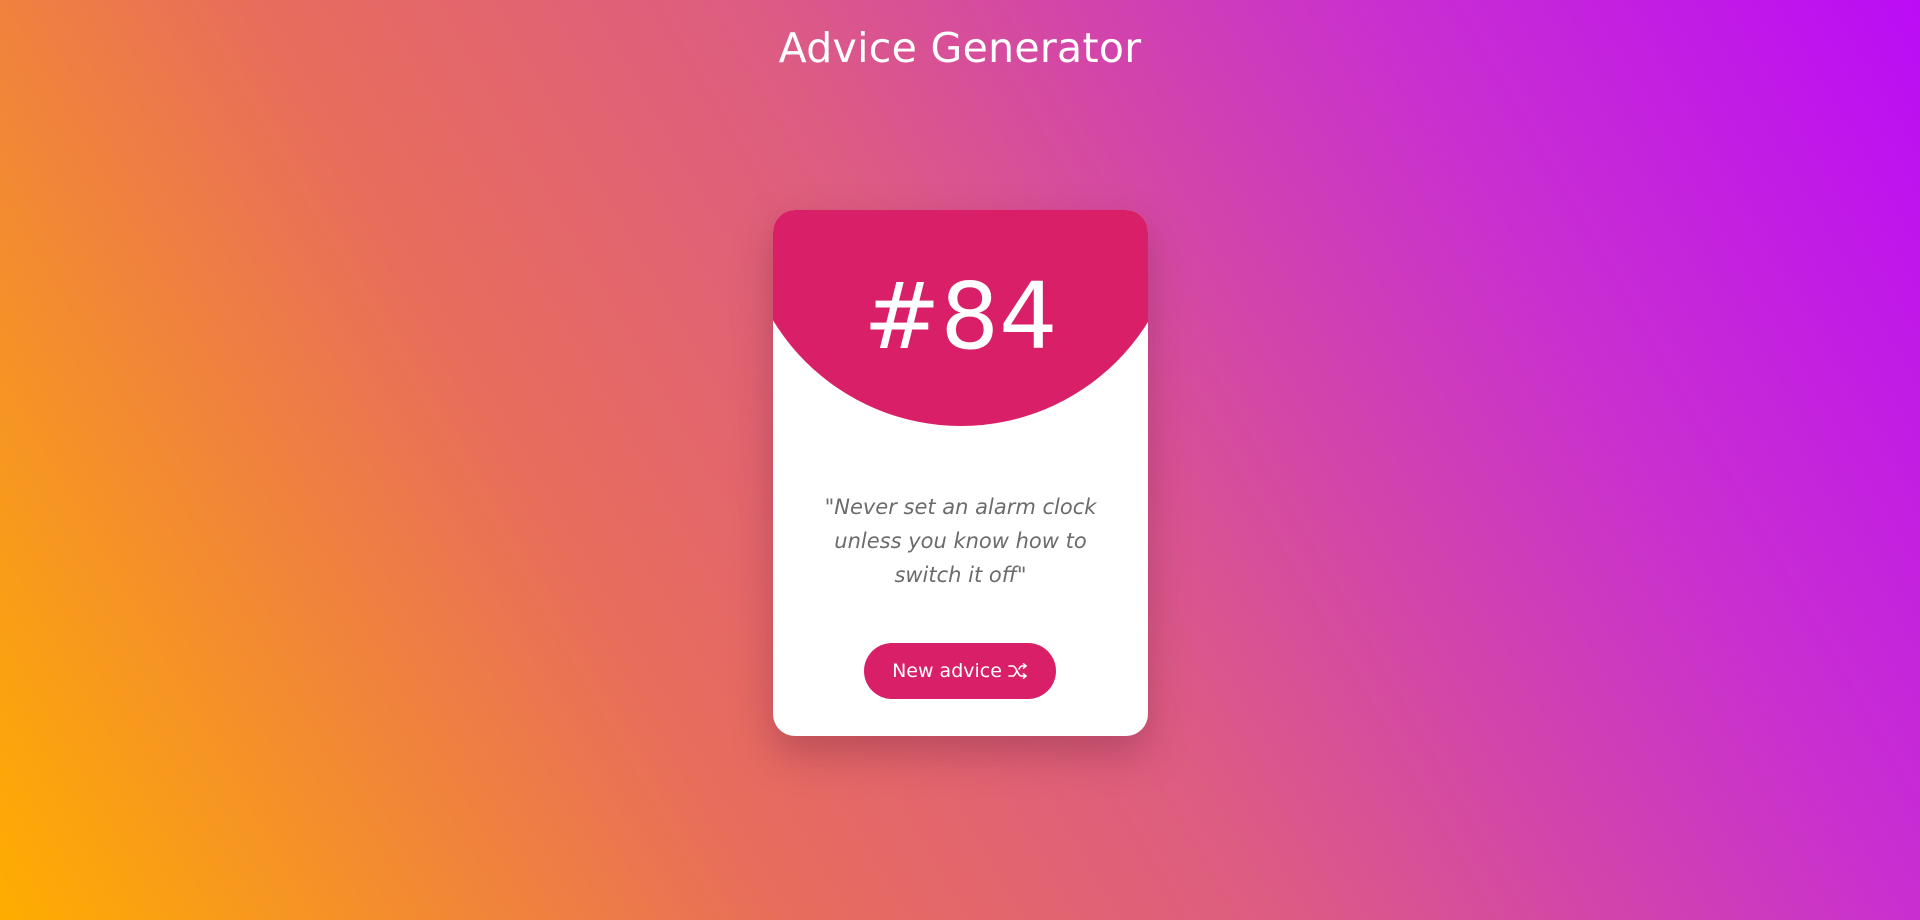  What do you see at coordinates (947, 671) in the screenshot?
I see `new-advice-button-label: New advice` at bounding box center [947, 671].